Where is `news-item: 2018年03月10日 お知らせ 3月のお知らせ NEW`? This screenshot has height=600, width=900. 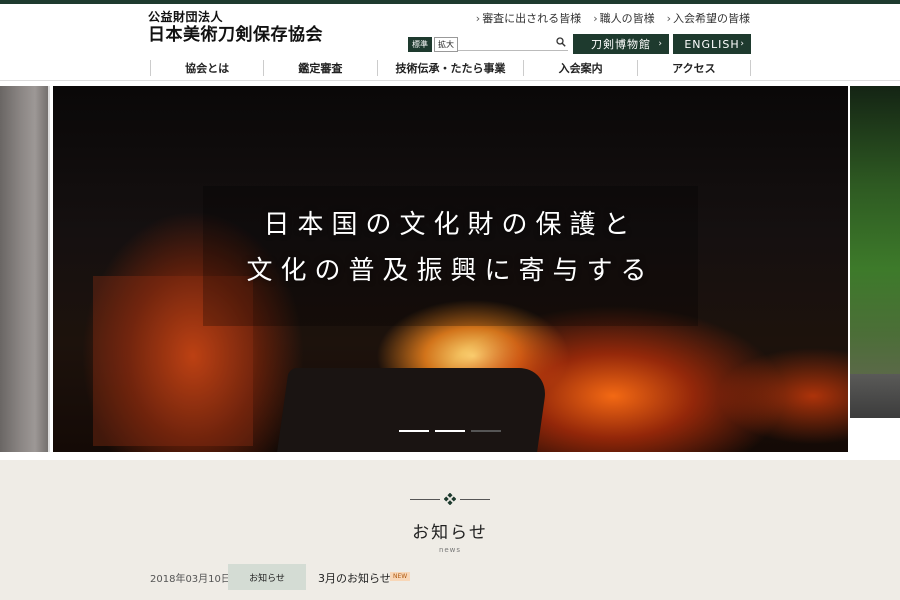 news-item: 2018年03月10日 お知らせ 3月のお知らせ NEW is located at coordinates (450, 577).